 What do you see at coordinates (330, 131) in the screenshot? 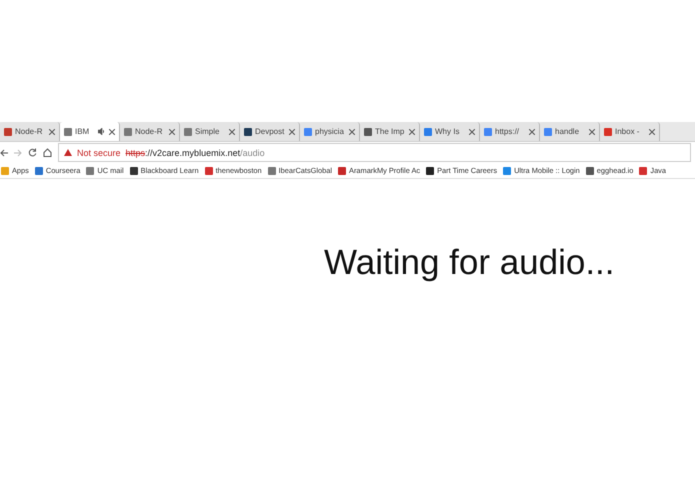
I see `browser-tab: physicia` at bounding box center [330, 131].